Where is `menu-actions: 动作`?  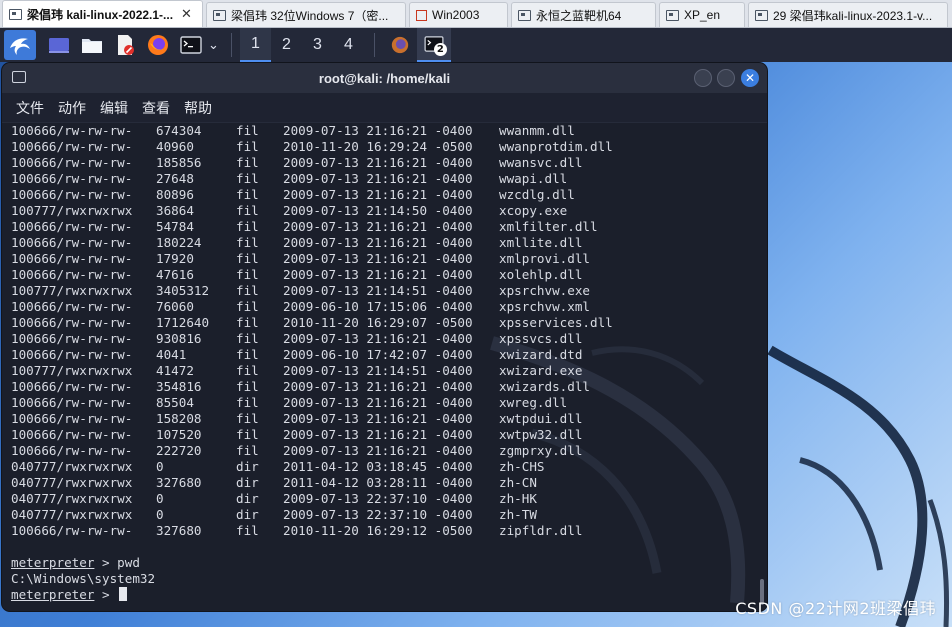
menu-actions: 动作 is located at coordinates (72, 108).